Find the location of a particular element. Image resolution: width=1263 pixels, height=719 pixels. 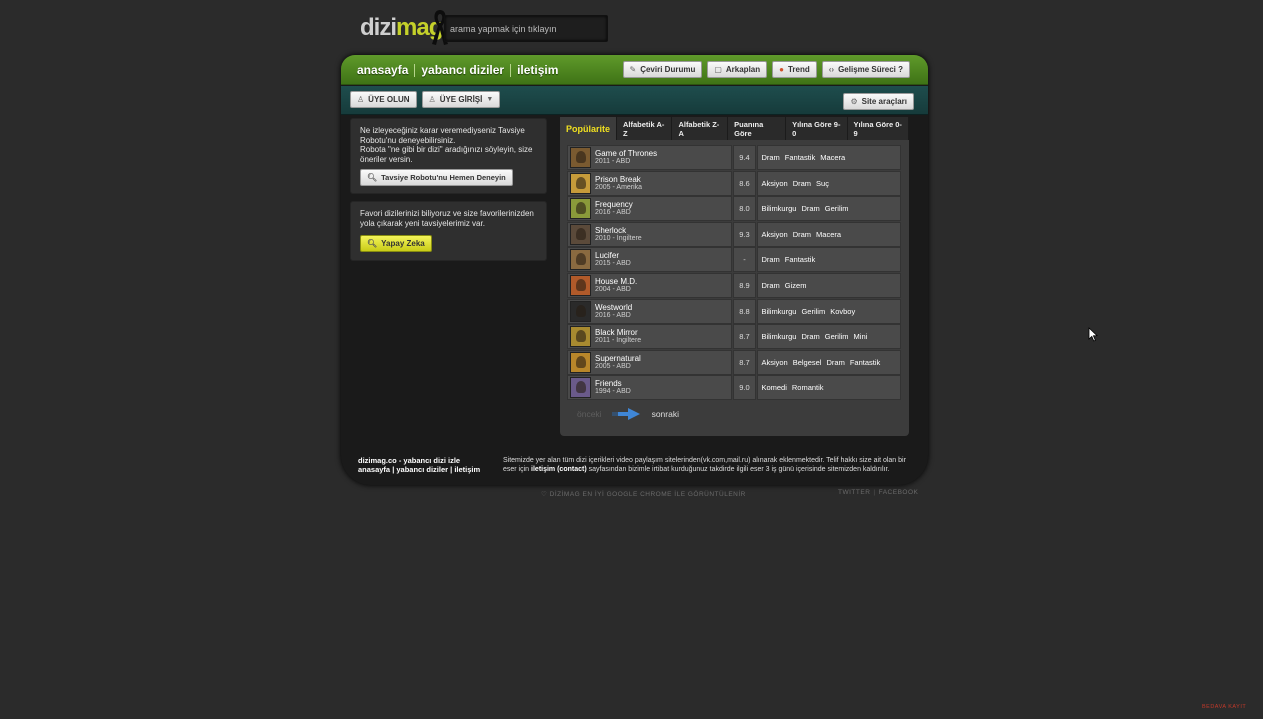

footer-links: anasayfa | yabancı diziler | iletişim is located at coordinates (419, 469).